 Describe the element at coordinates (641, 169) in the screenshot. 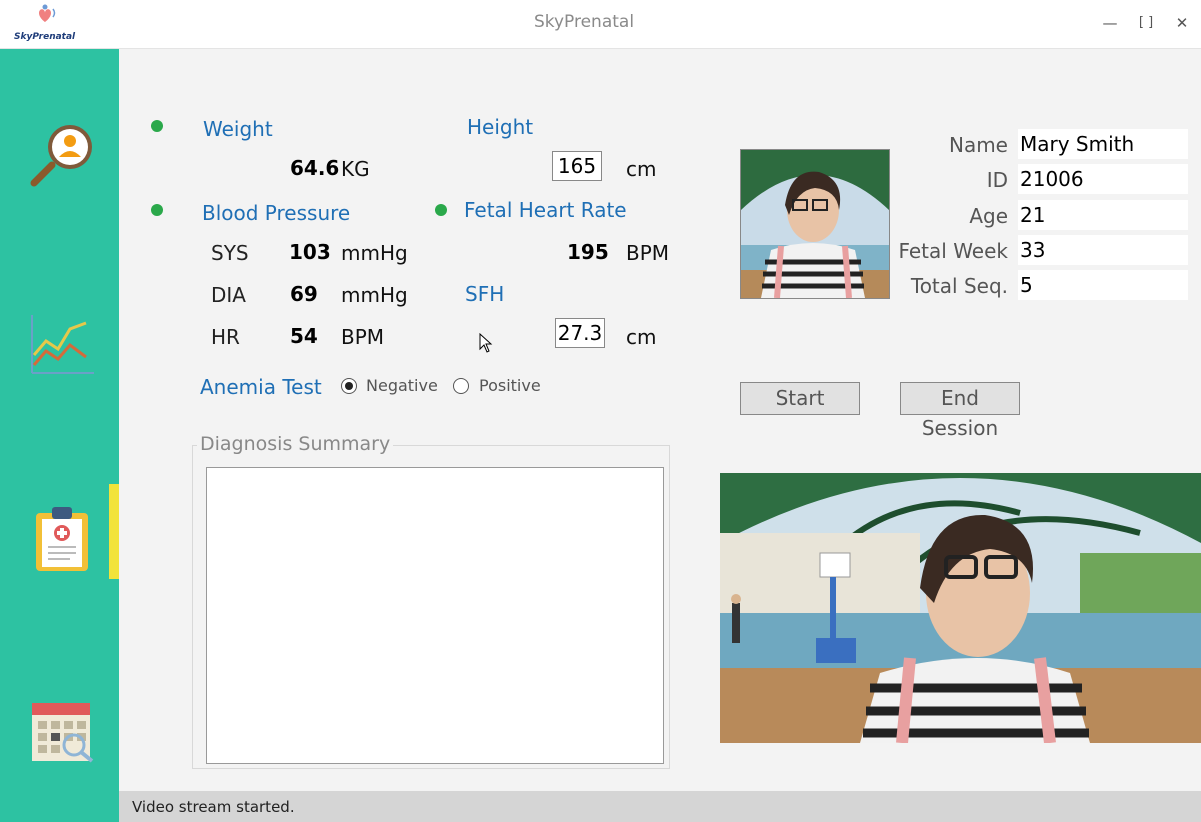

I see `height-unit: cm` at that location.